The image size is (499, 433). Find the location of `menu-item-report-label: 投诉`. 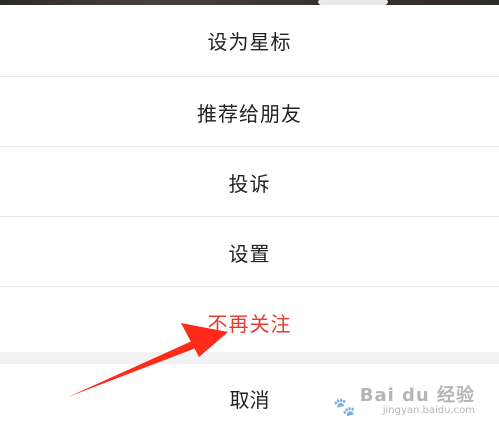

menu-item-report-label: 投诉 is located at coordinates (249, 184).